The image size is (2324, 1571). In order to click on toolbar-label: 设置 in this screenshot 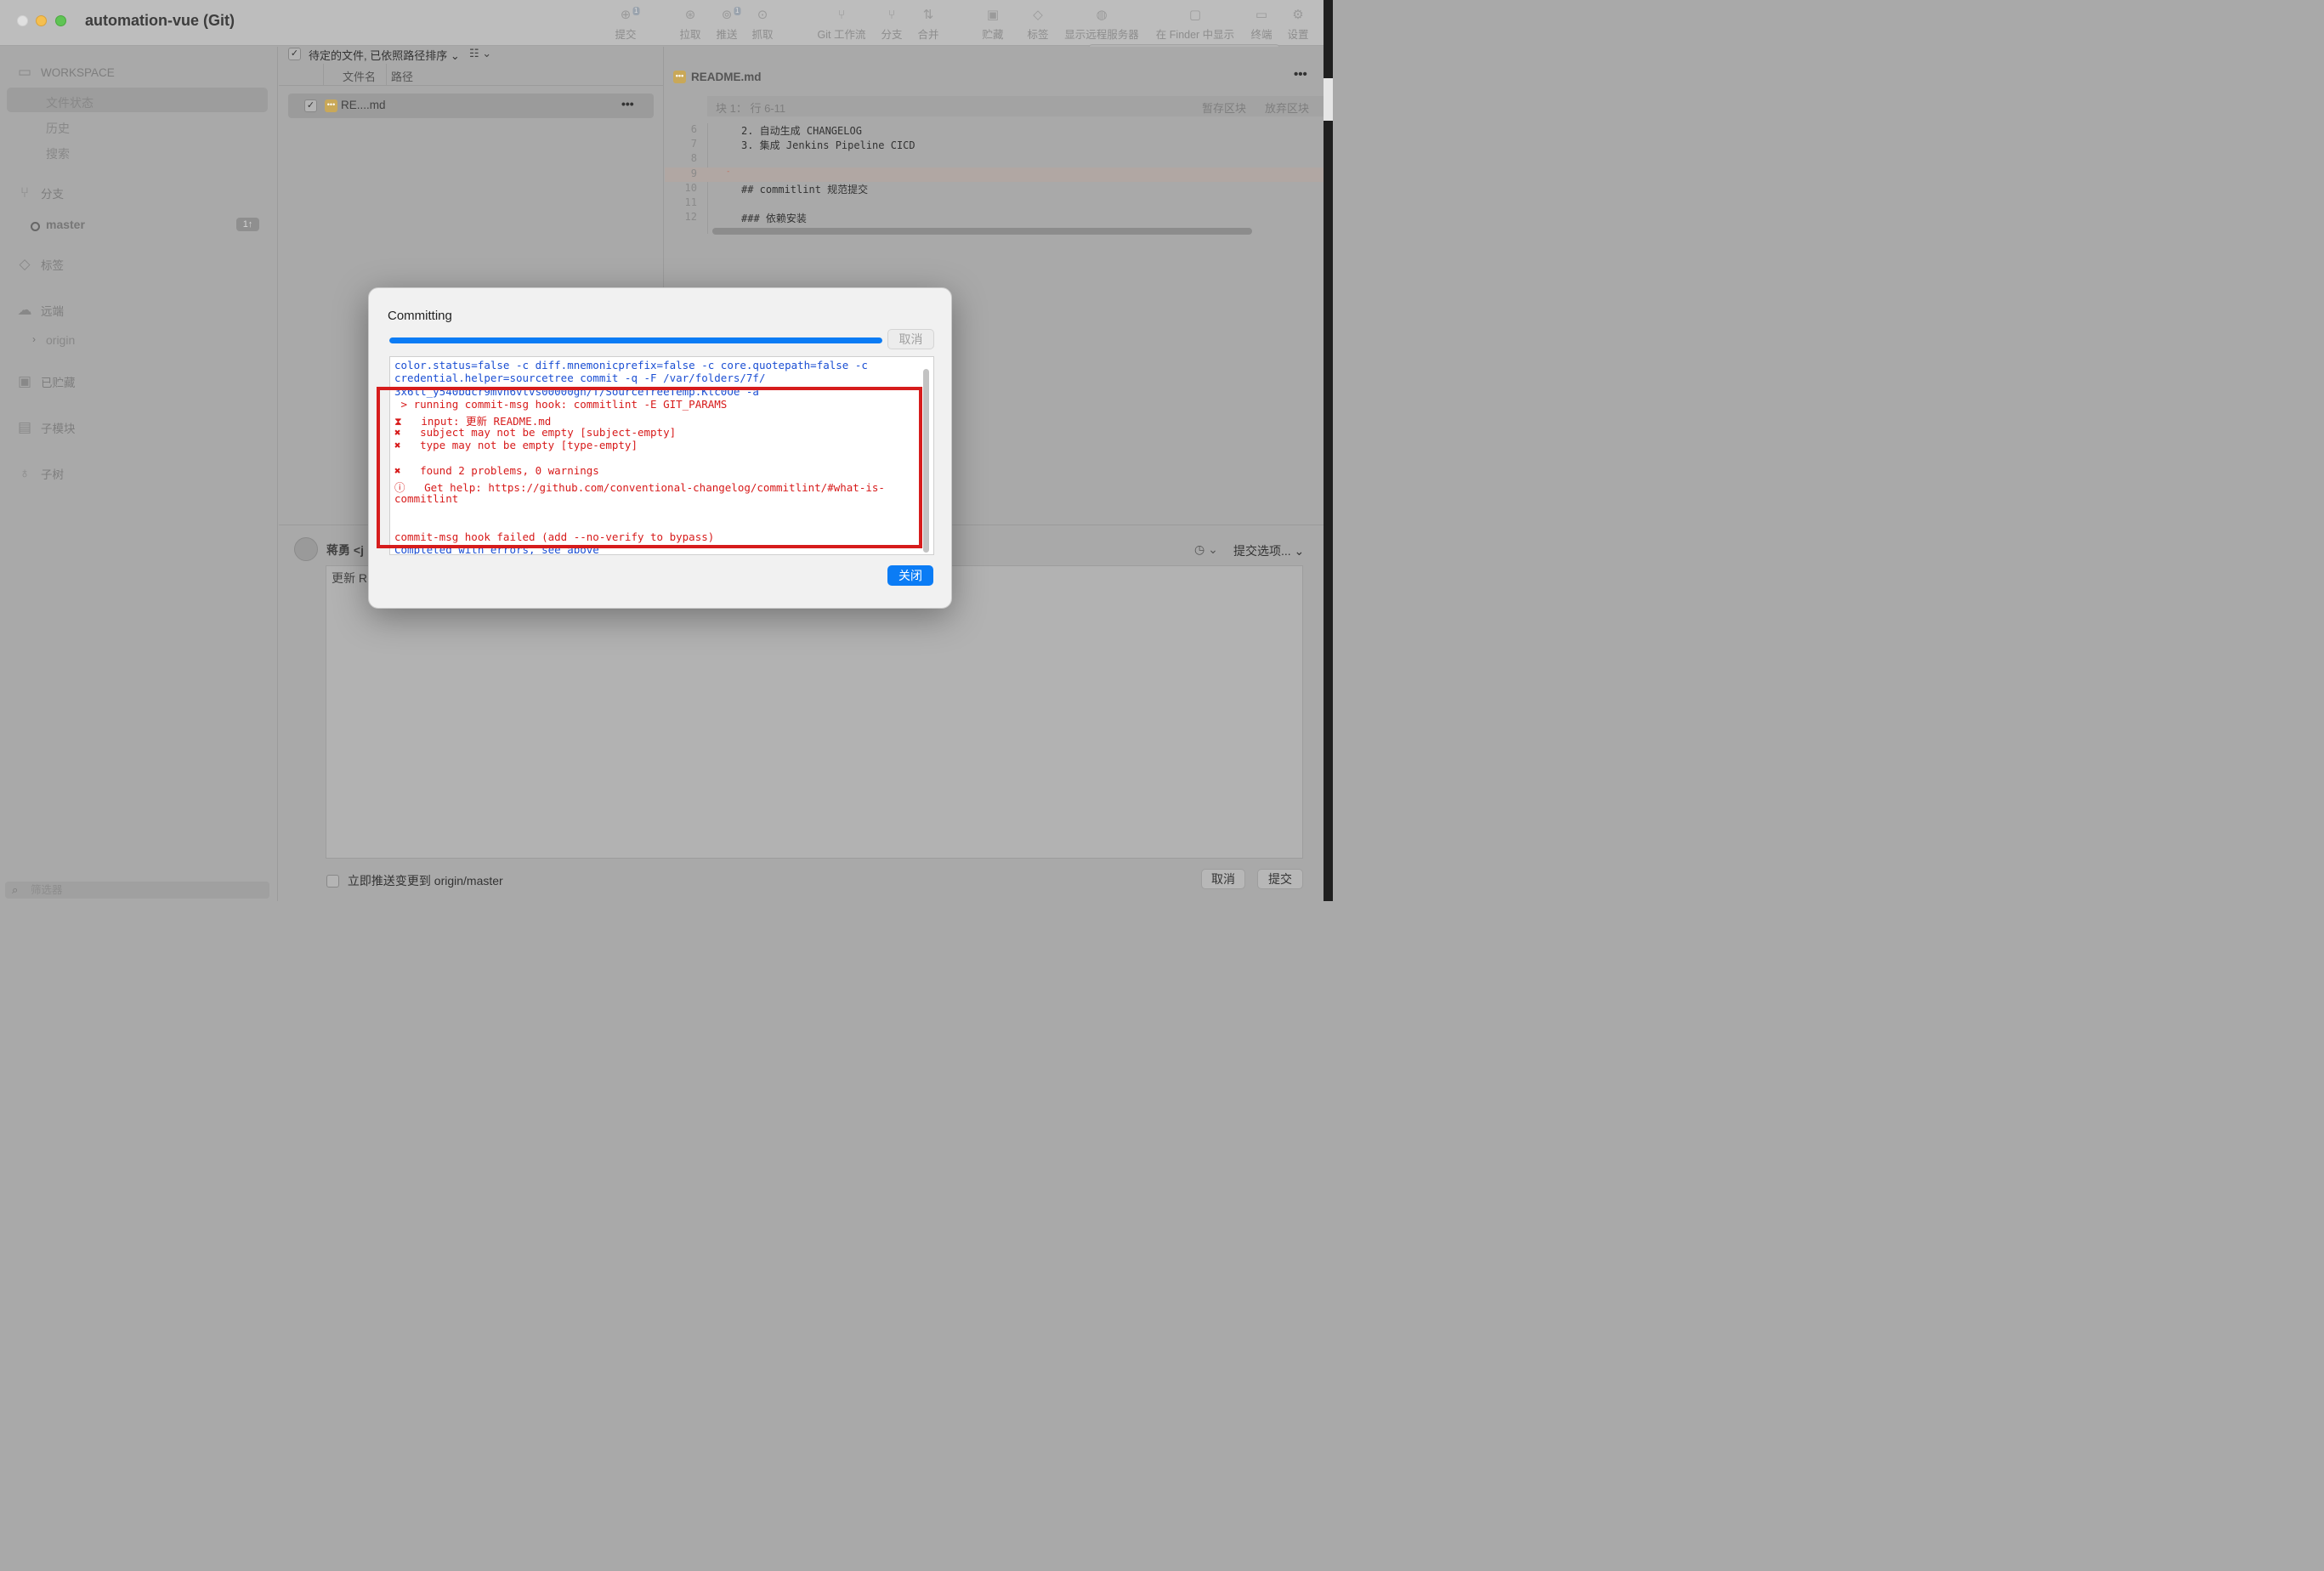, I will do `click(1298, 35)`.